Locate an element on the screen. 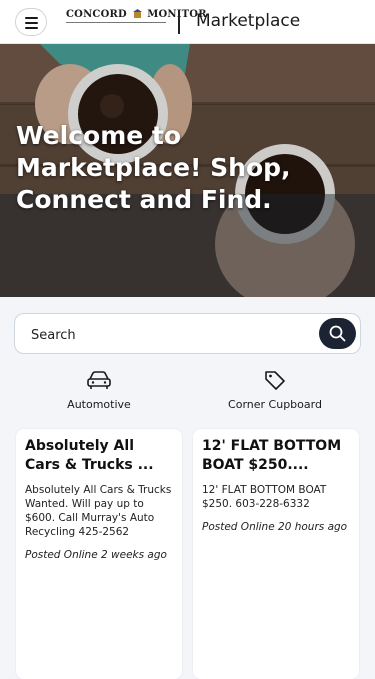  listing-description: 12' FLAT BOTTOM BOAT $250. 603-228-6332 is located at coordinates (264, 497).